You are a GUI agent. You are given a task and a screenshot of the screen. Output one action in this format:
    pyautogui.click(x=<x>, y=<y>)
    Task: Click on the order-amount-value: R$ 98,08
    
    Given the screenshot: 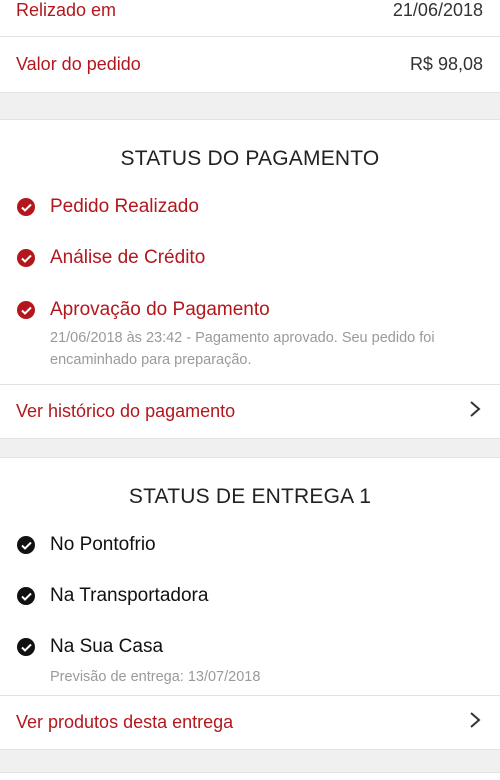 What is the action you would take?
    pyautogui.click(x=446, y=64)
    